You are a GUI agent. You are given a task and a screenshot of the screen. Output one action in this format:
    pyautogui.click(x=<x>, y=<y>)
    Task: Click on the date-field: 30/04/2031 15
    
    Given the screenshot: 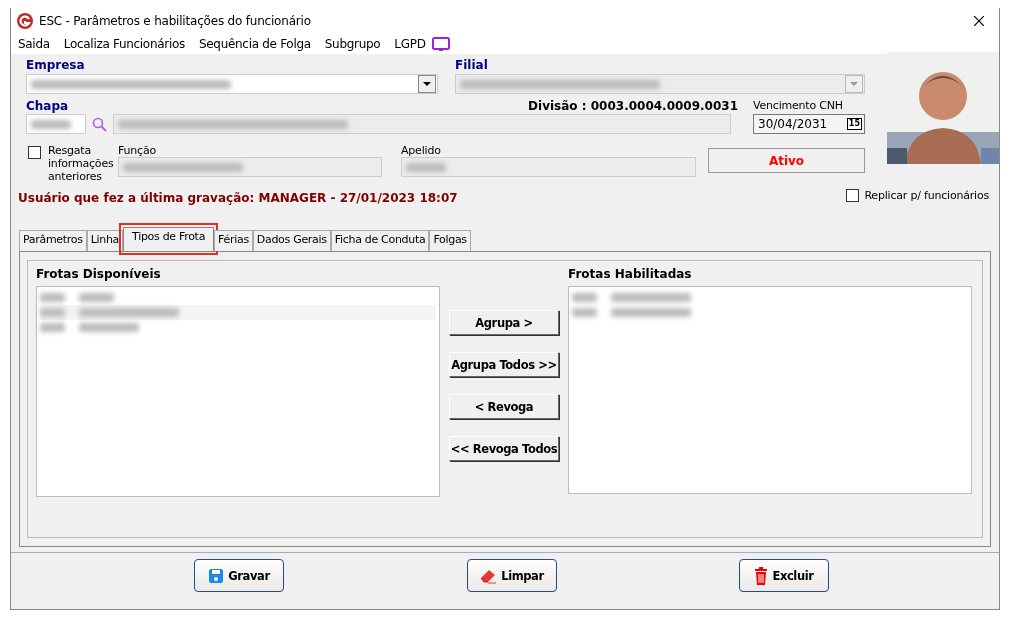 What is the action you would take?
    pyautogui.click(x=809, y=124)
    